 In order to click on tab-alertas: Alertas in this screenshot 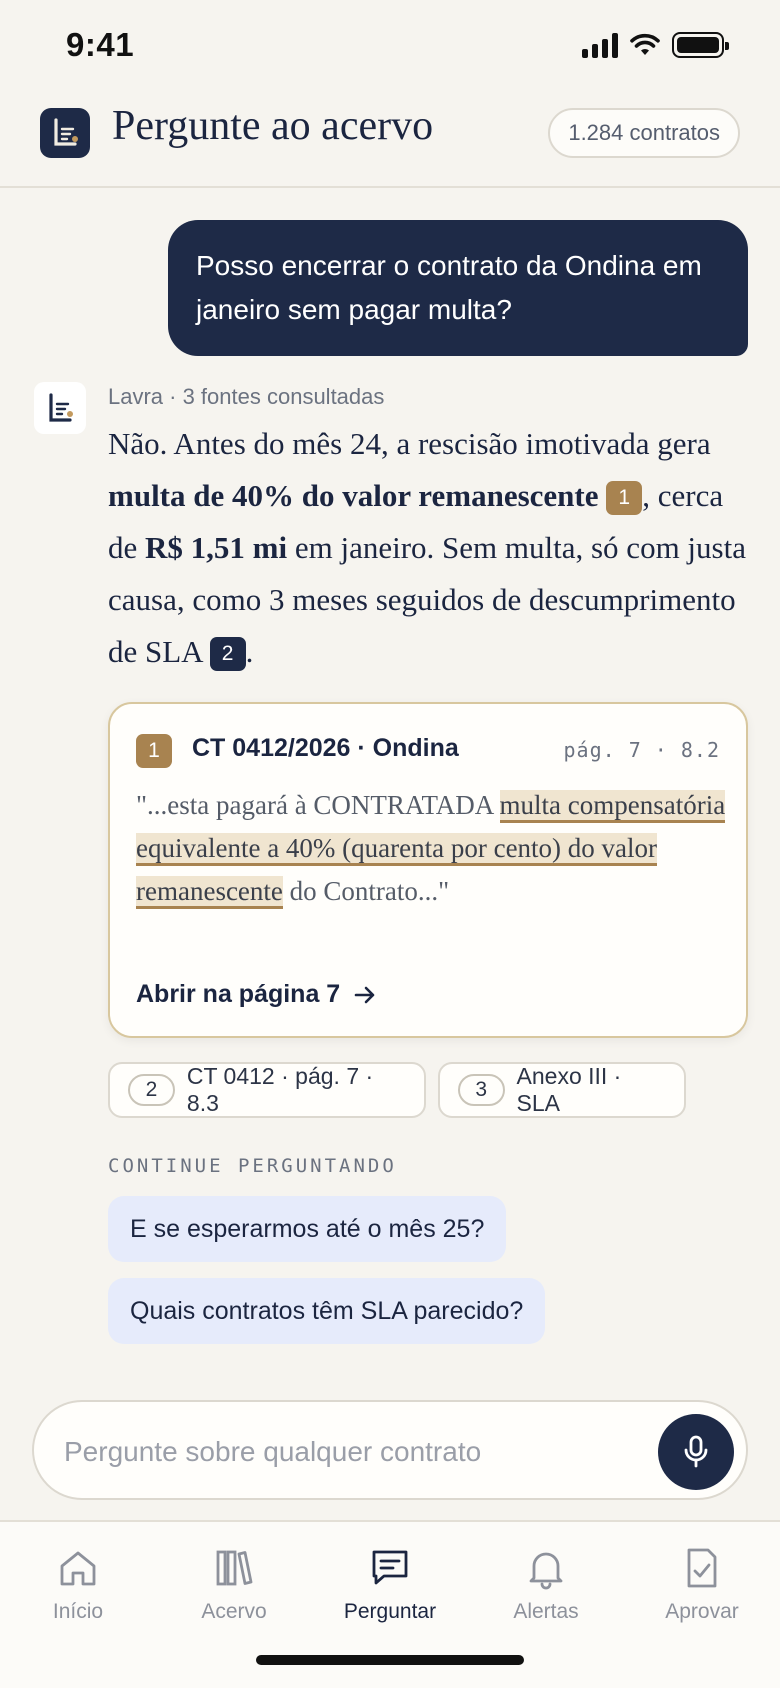, I will do `click(546, 1584)`.